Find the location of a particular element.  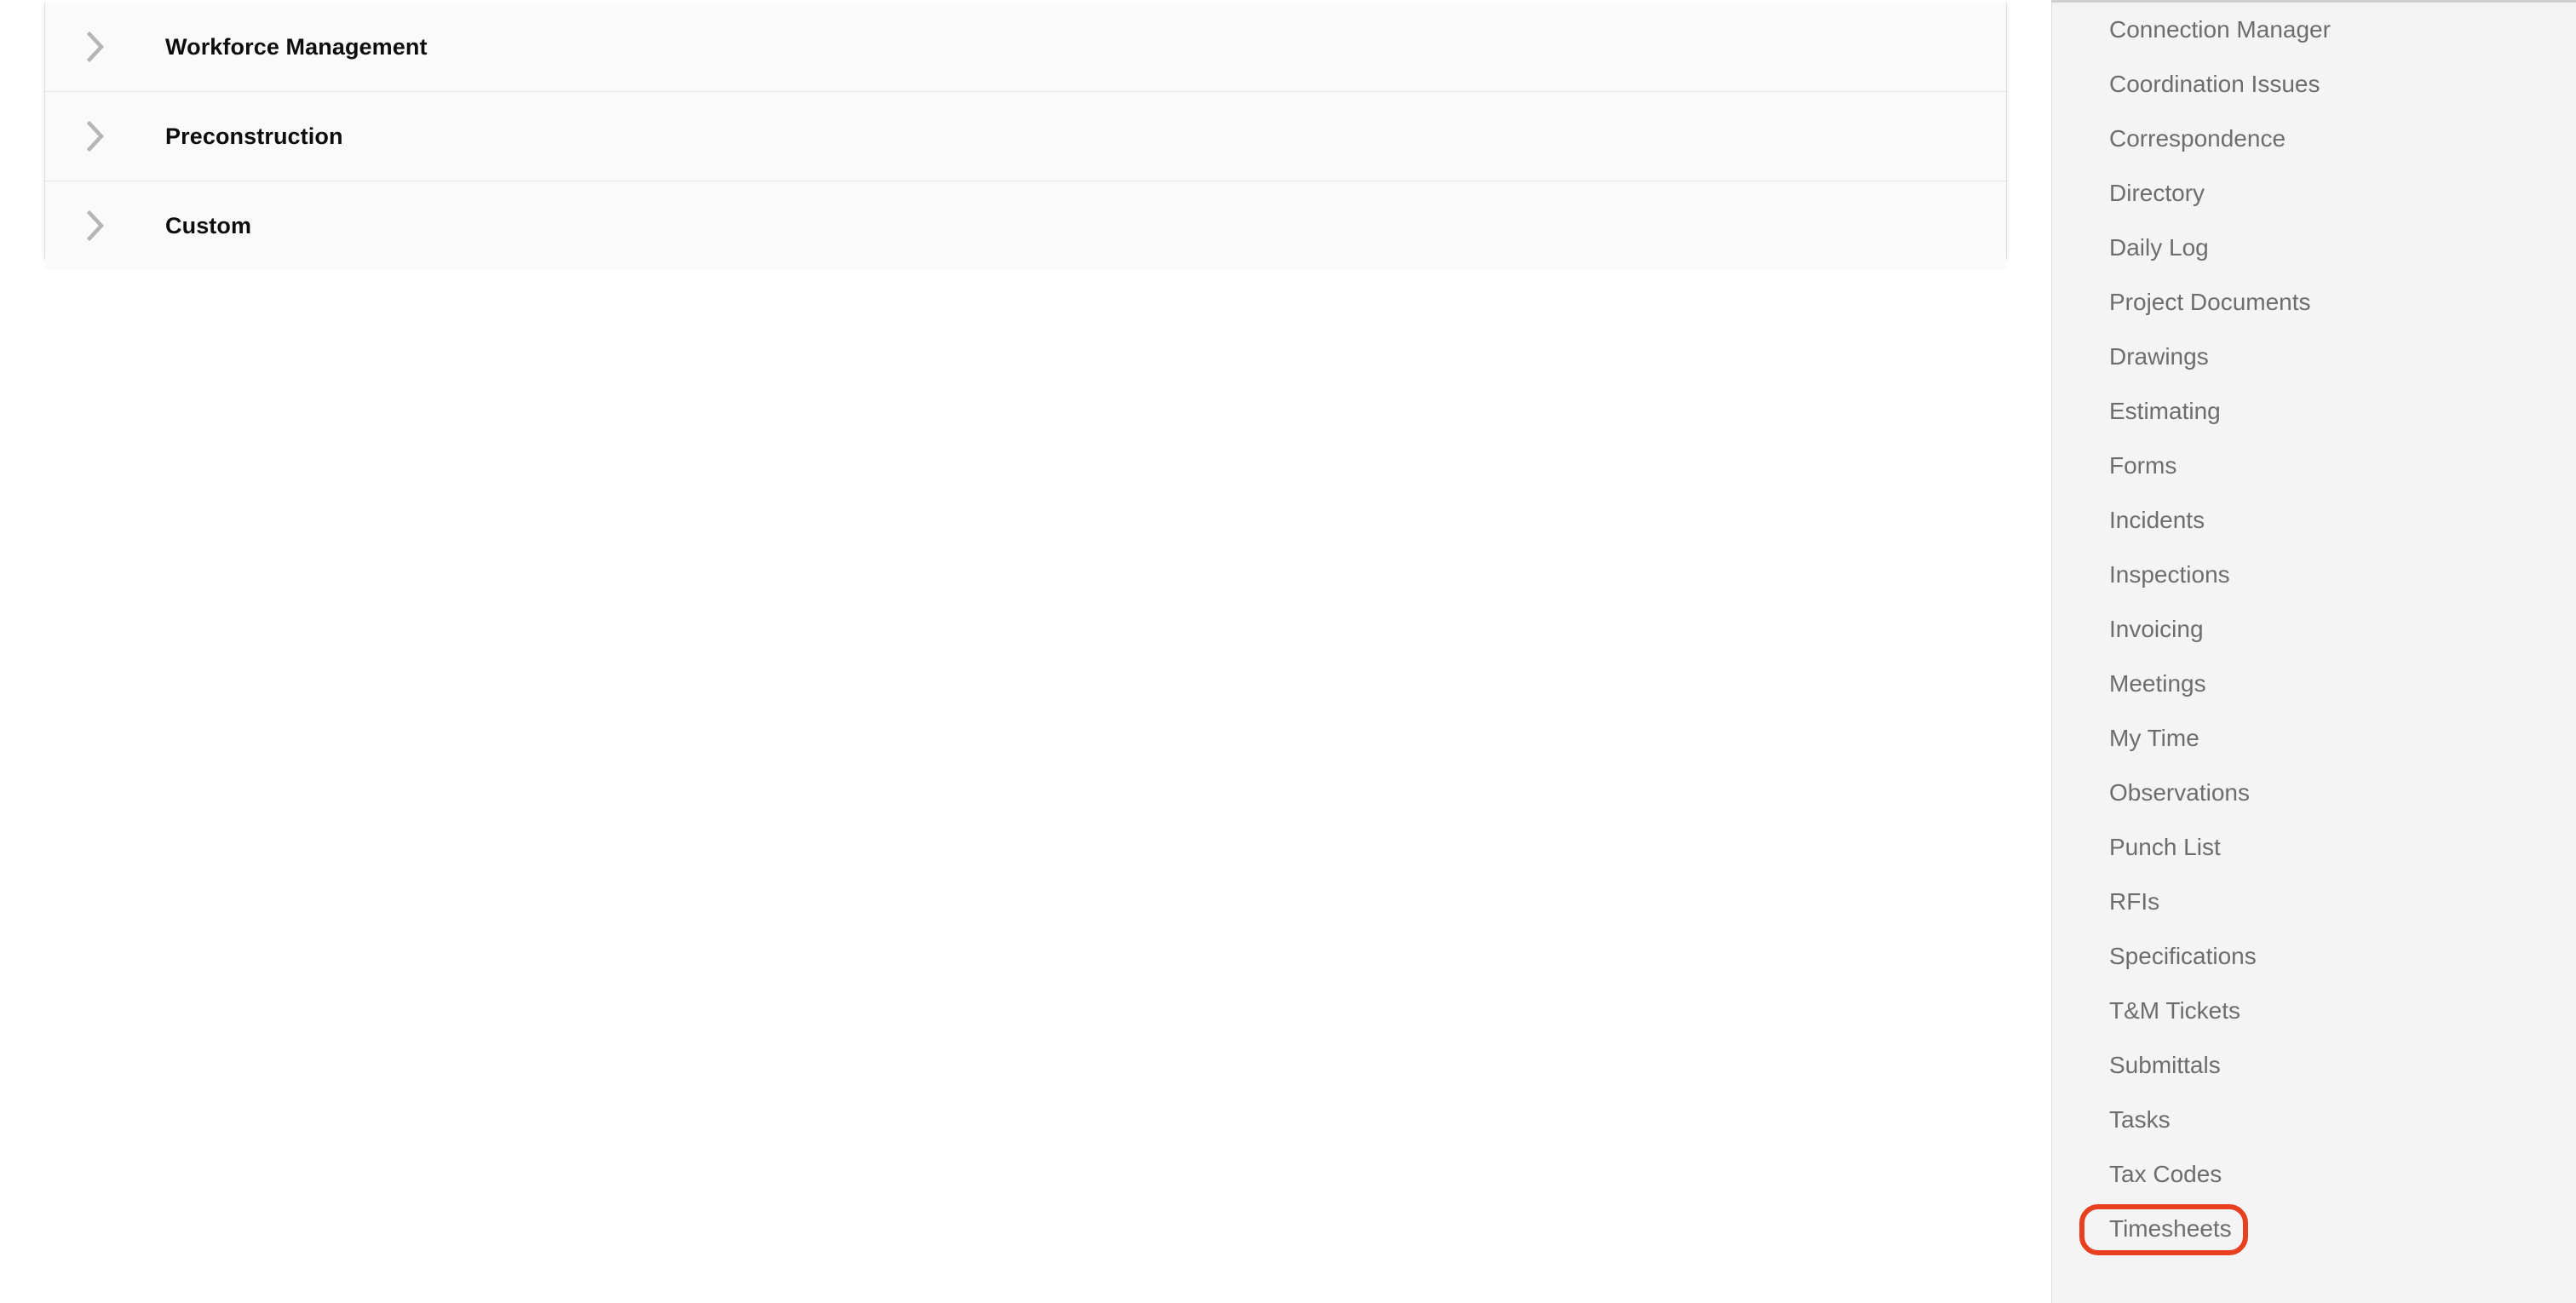

sidebar-item-tandm-tickets: T&M Tickets is located at coordinates (2314, 1011).